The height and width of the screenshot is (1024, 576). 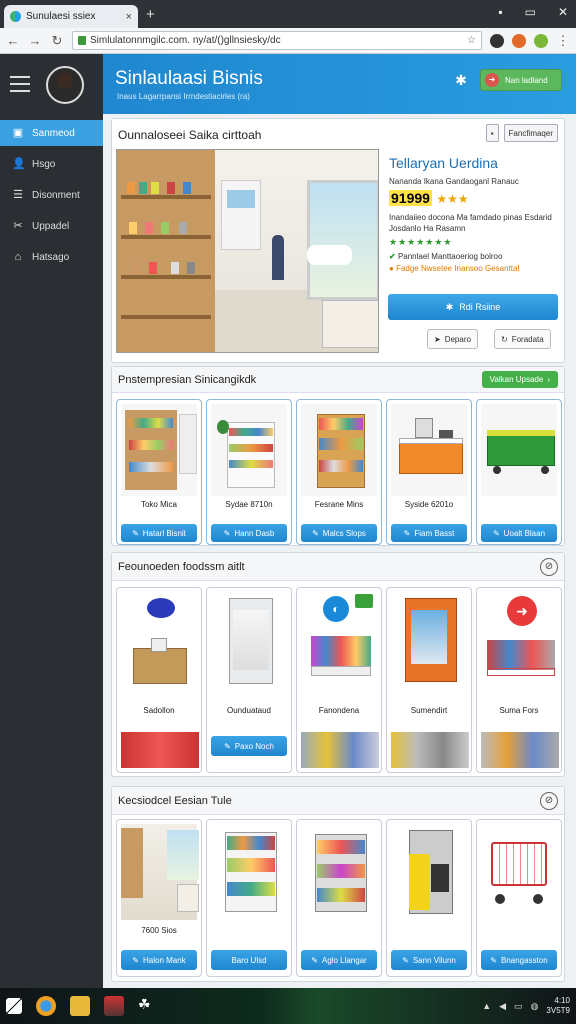 I want to click on list-item: 7600 Sios ✎ Halon Mank, so click(x=159, y=898).